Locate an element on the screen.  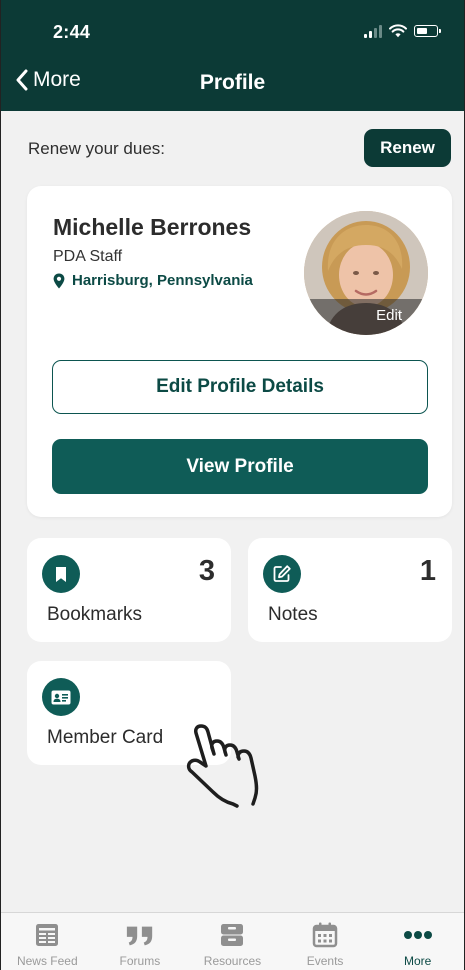
status-icons is located at coordinates (402, 31).